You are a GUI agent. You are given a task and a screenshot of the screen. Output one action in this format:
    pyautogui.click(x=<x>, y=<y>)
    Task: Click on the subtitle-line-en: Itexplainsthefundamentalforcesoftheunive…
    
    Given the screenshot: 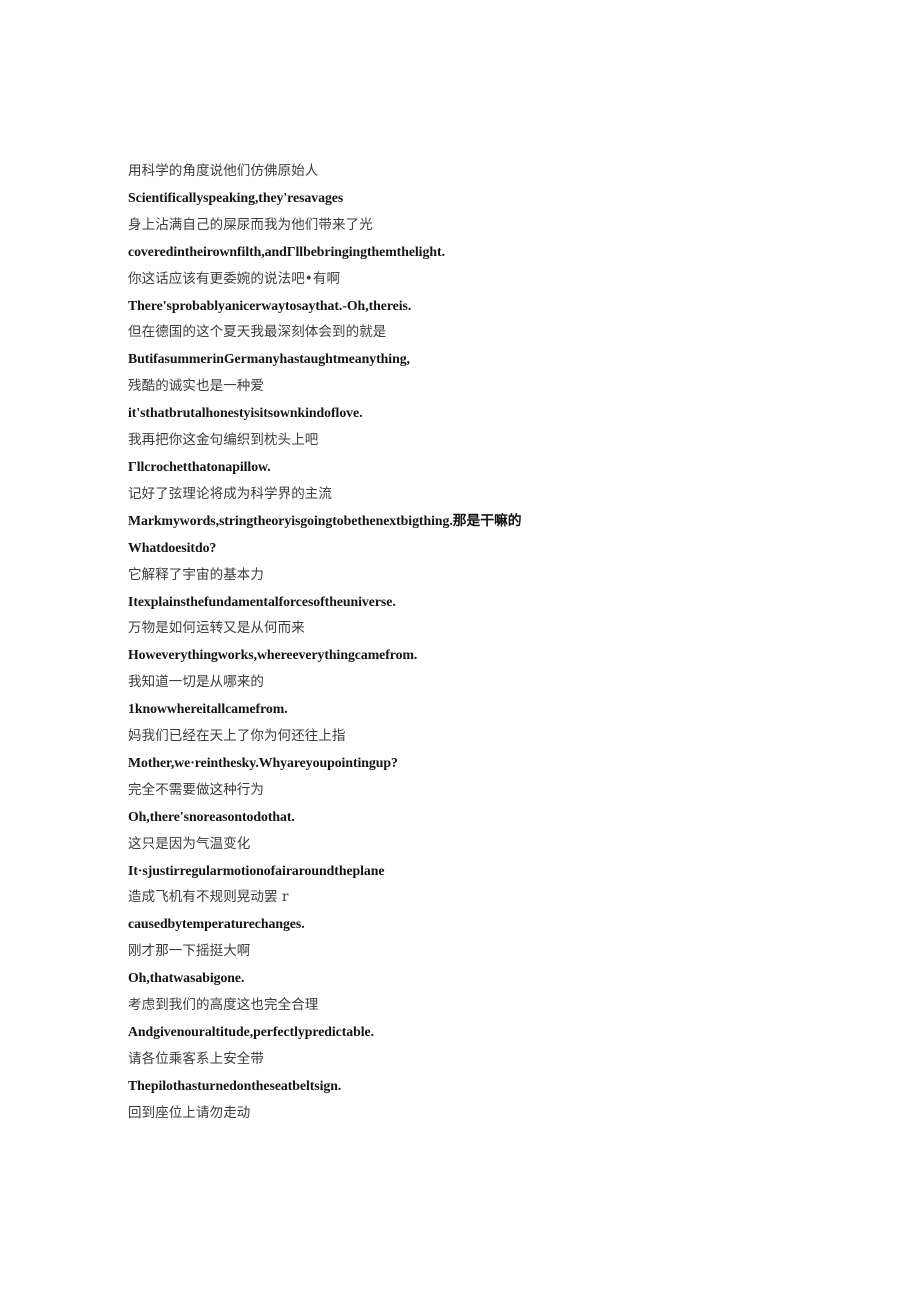 What is the action you would take?
    pyautogui.click(x=262, y=601)
    